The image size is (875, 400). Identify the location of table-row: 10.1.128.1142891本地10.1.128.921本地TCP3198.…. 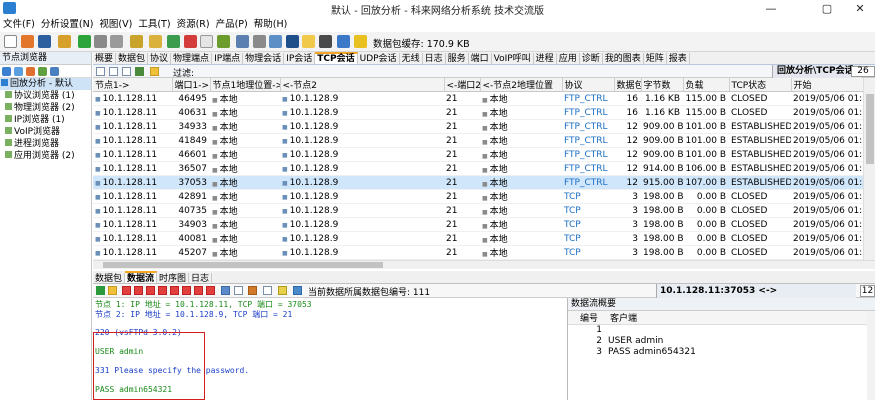
(478, 196).